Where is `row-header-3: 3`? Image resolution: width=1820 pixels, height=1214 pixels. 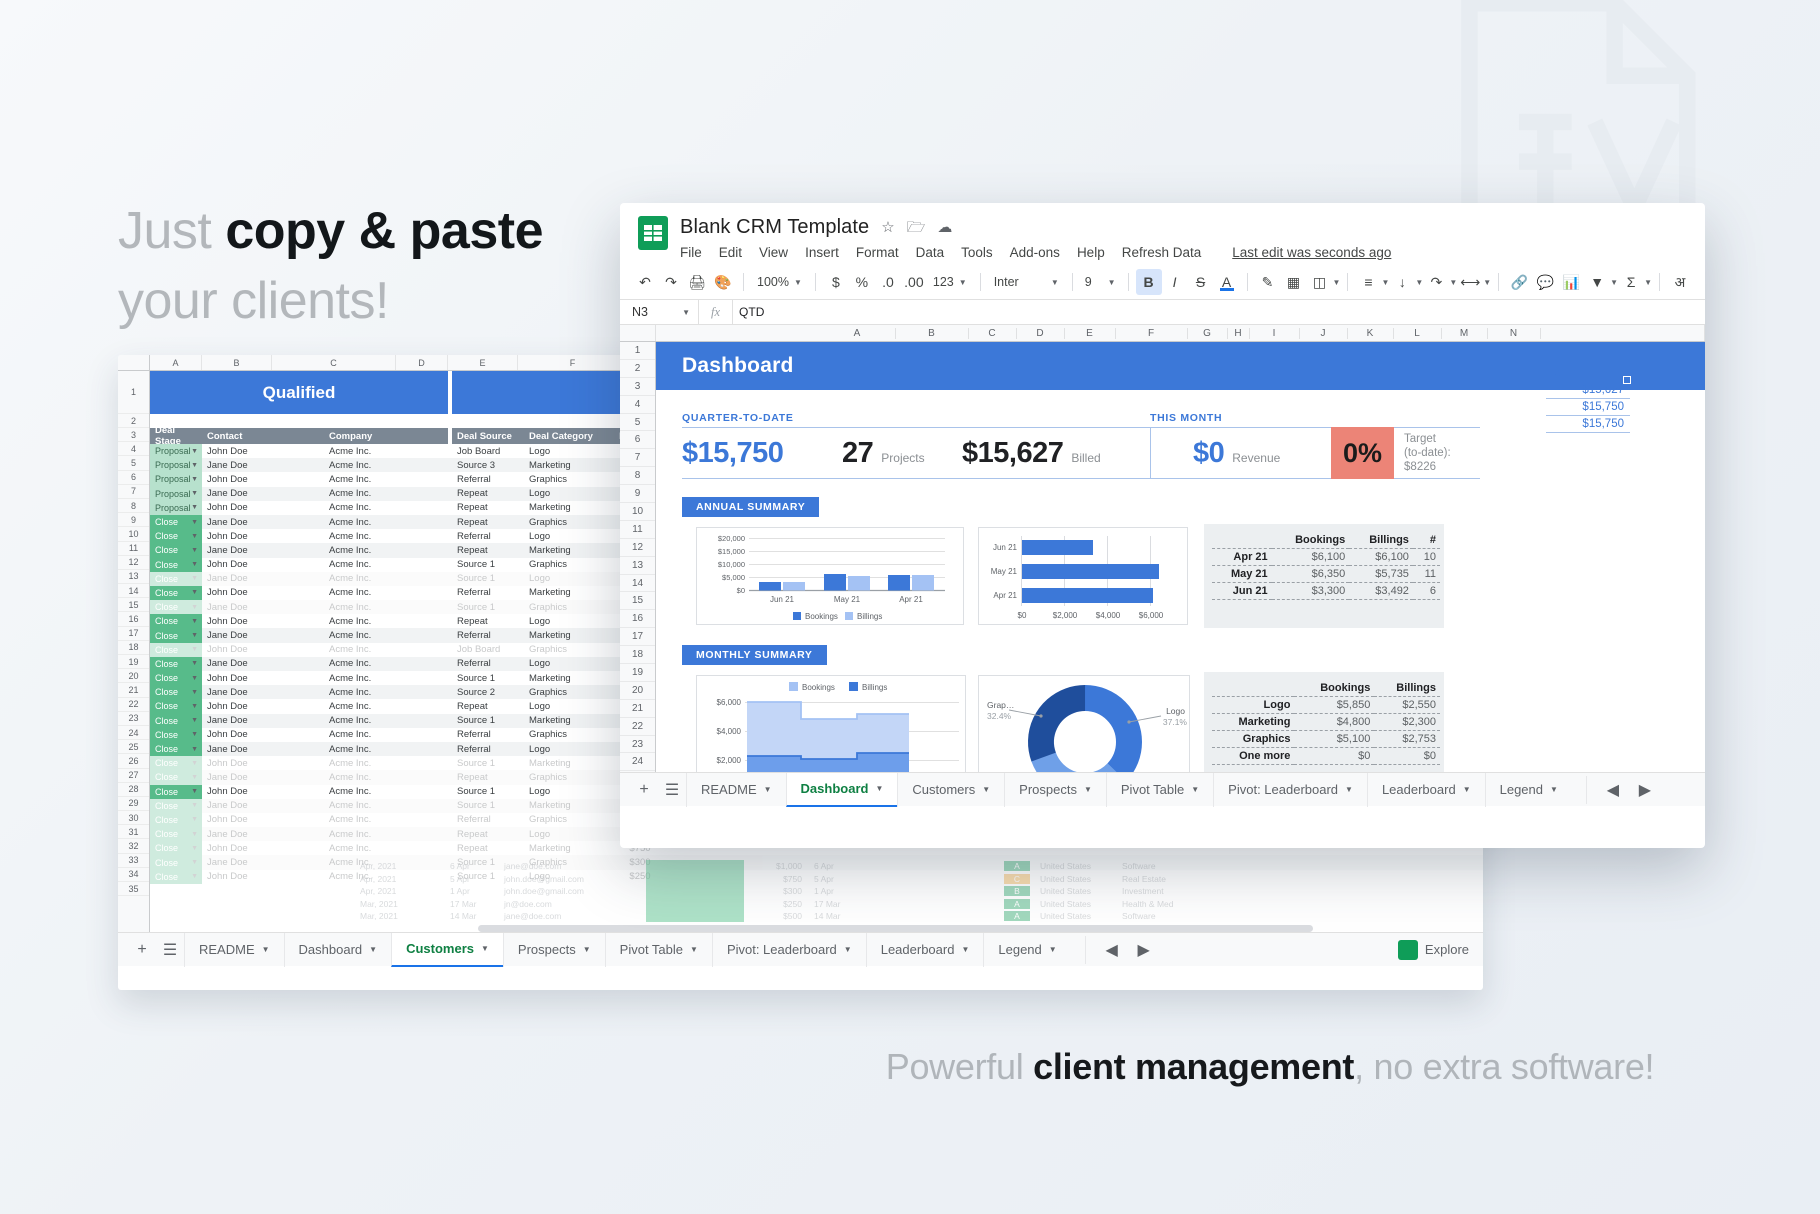
row-header-3: 3 is located at coordinates (637, 387).